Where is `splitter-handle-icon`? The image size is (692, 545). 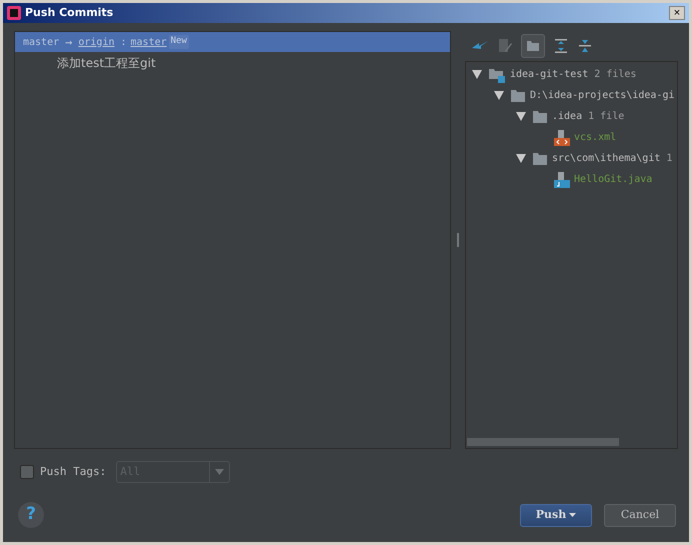
splitter-handle-icon is located at coordinates (458, 240).